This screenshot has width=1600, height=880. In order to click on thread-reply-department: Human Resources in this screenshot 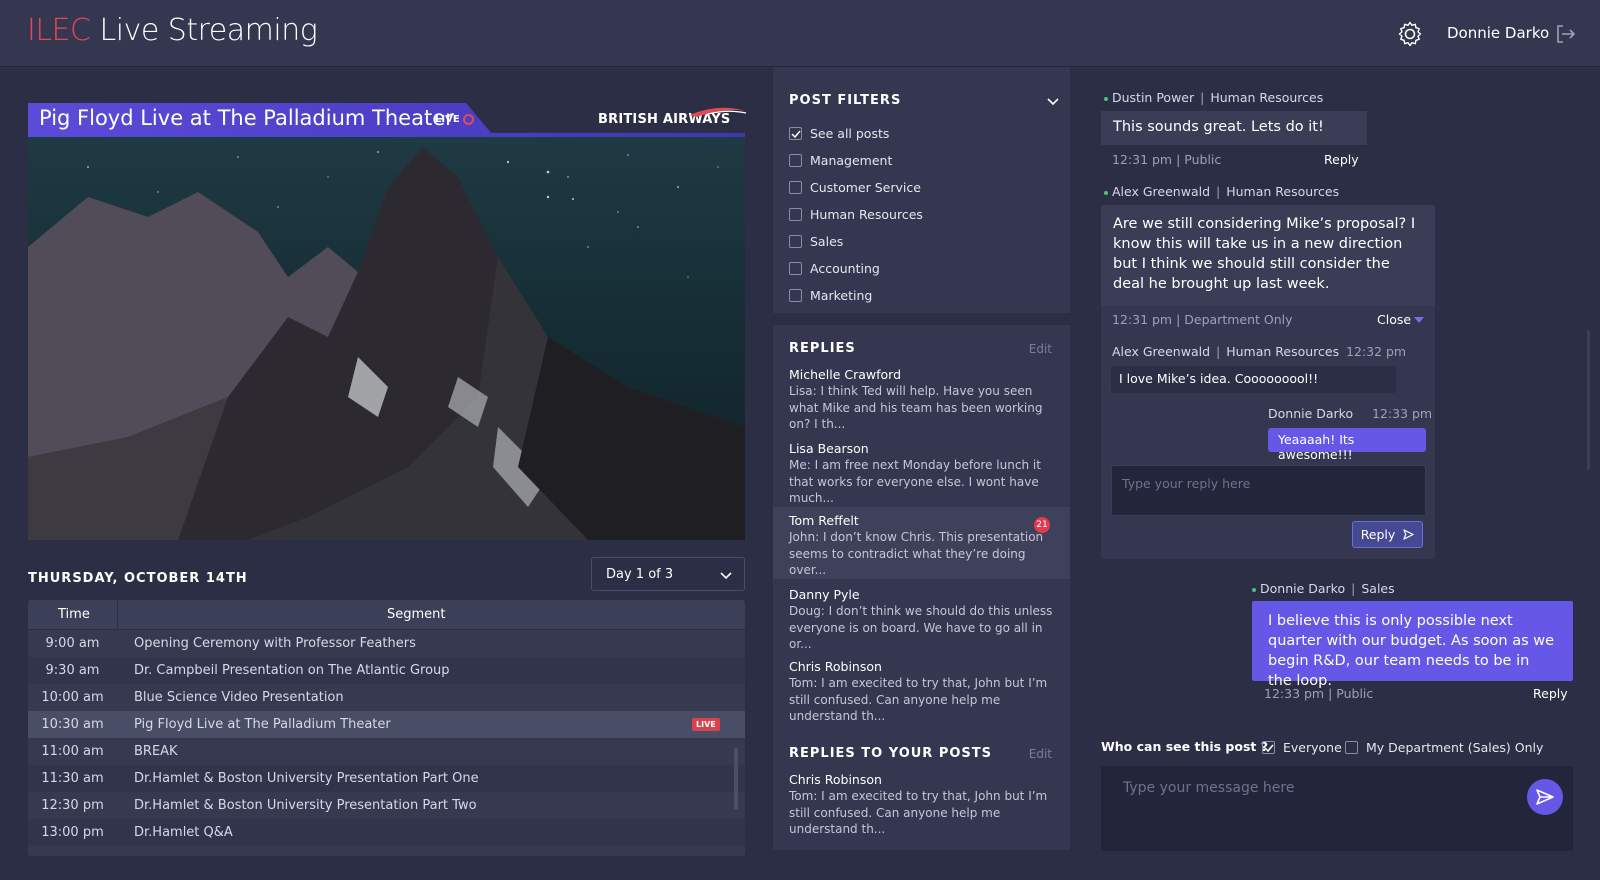, I will do `click(1283, 351)`.